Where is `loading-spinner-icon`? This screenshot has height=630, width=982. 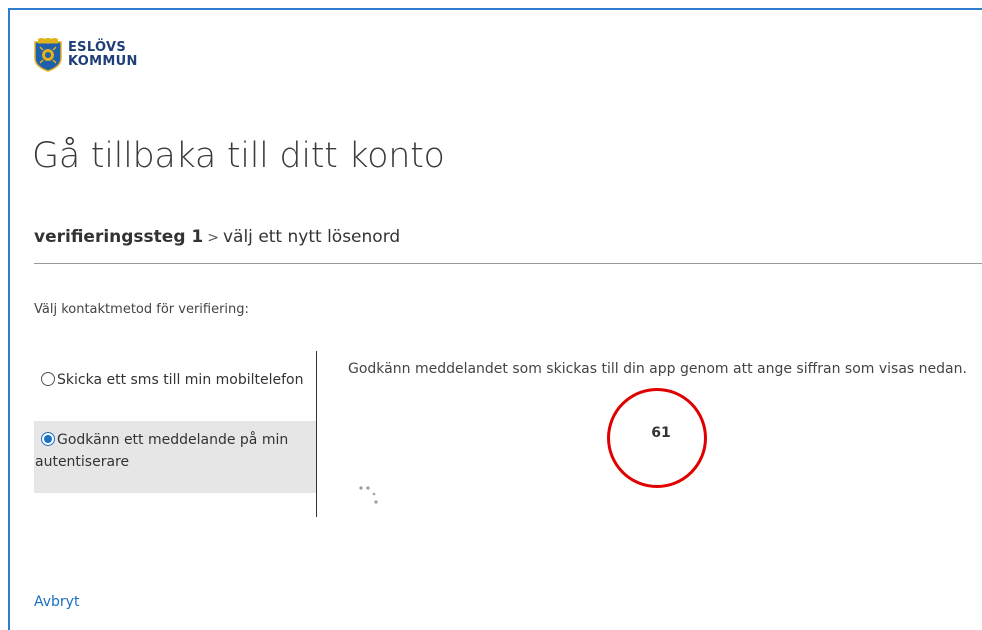 loading-spinner-icon is located at coordinates (368, 495).